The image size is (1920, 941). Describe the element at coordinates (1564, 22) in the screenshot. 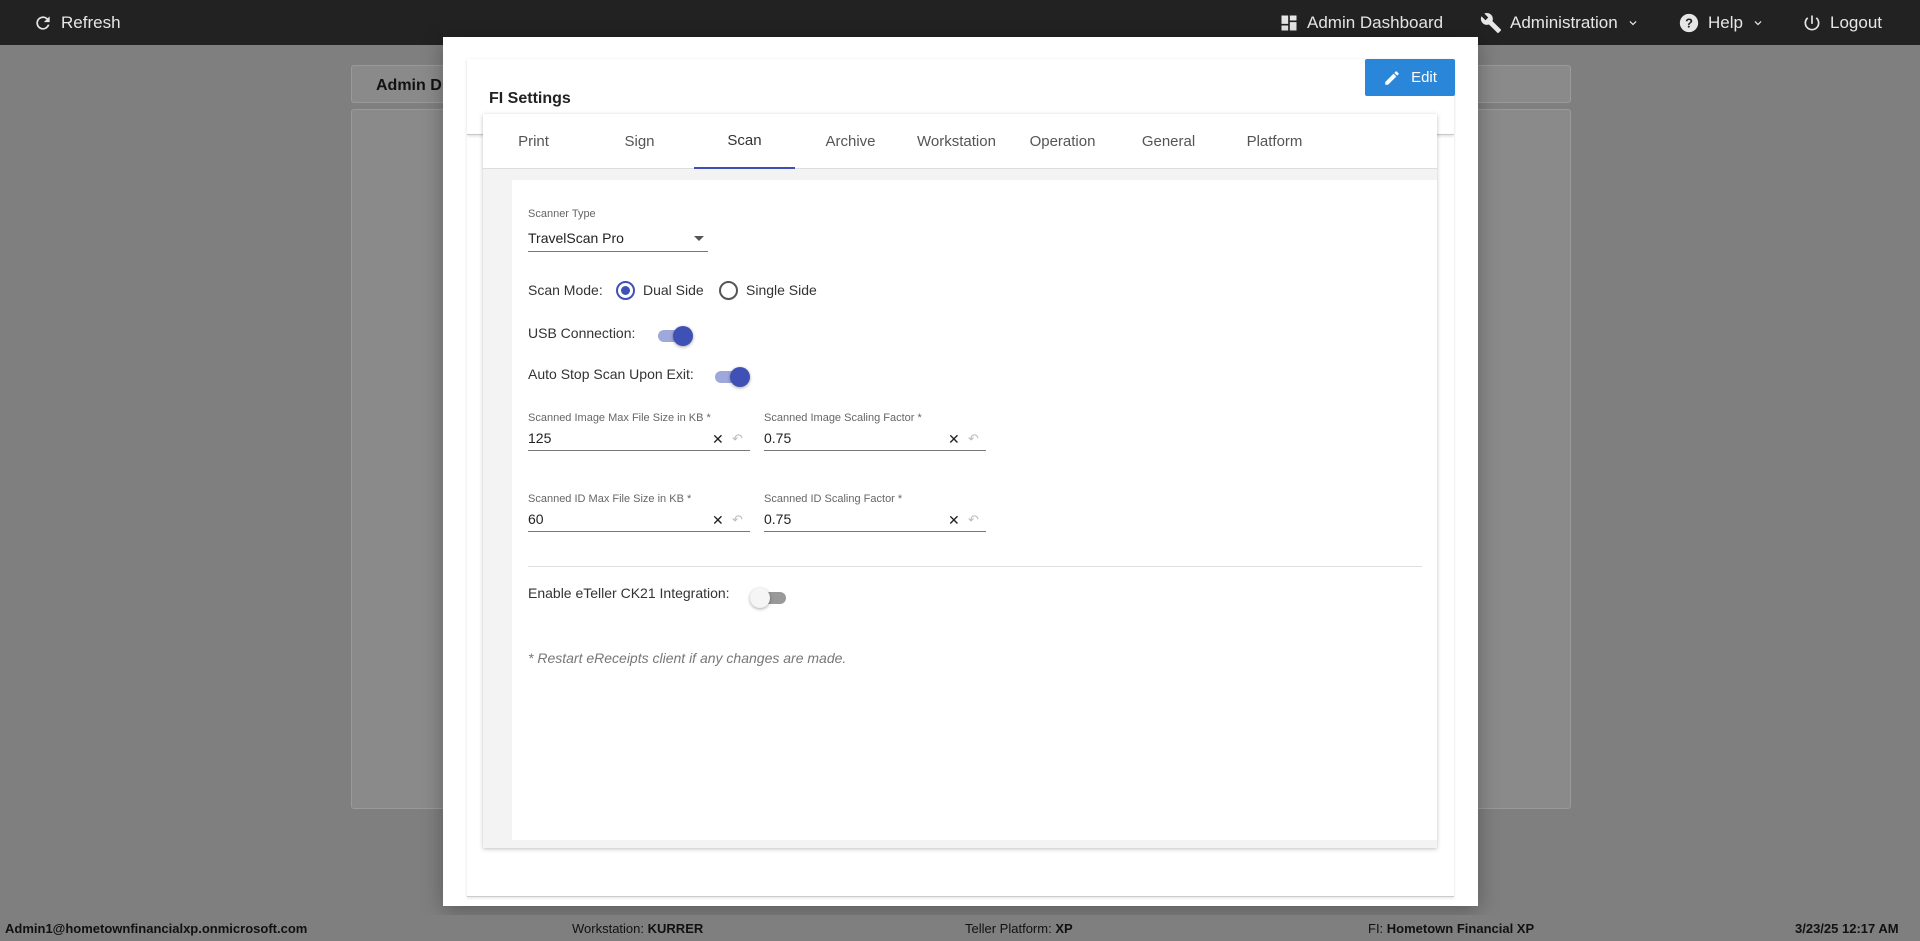

I see `administration-label: Administration` at that location.